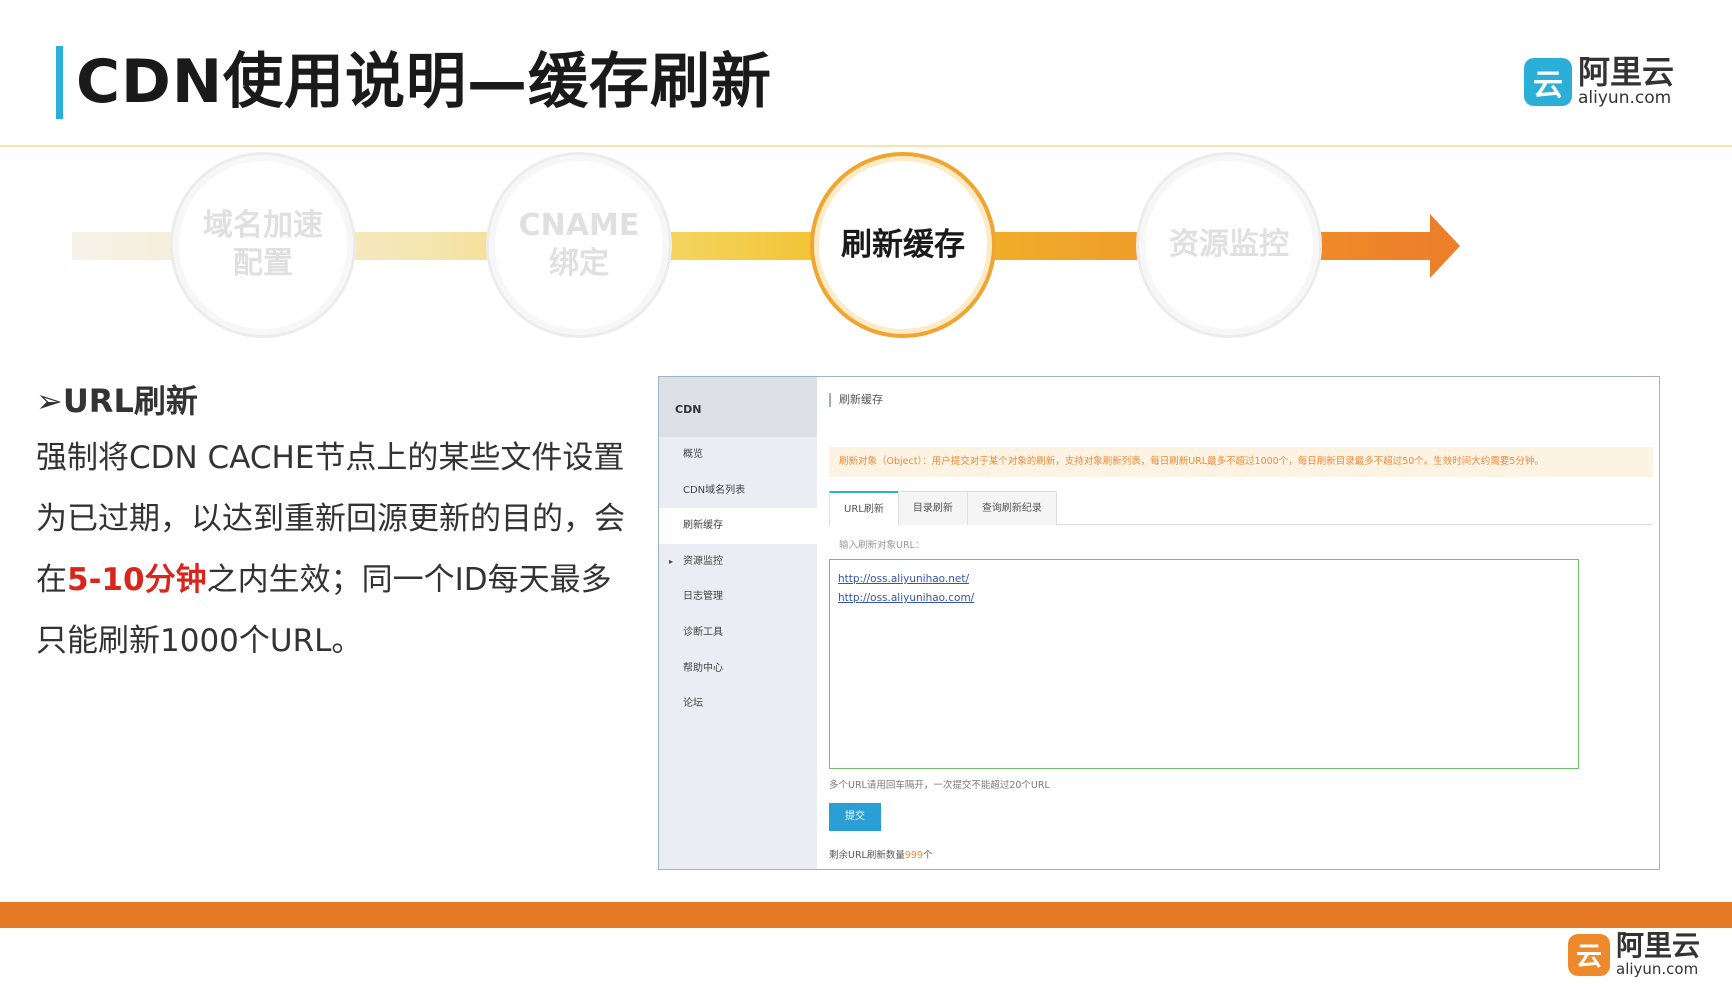 The image size is (1732, 984). Describe the element at coordinates (855, 817) in the screenshot. I see `submit-button: 提交` at that location.